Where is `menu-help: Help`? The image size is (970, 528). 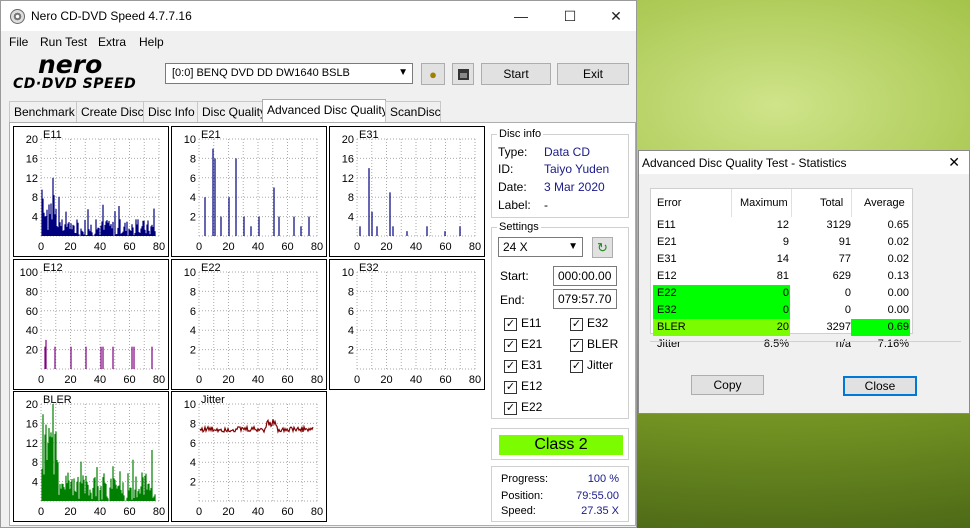
menu-help: Help is located at coordinates (151, 42).